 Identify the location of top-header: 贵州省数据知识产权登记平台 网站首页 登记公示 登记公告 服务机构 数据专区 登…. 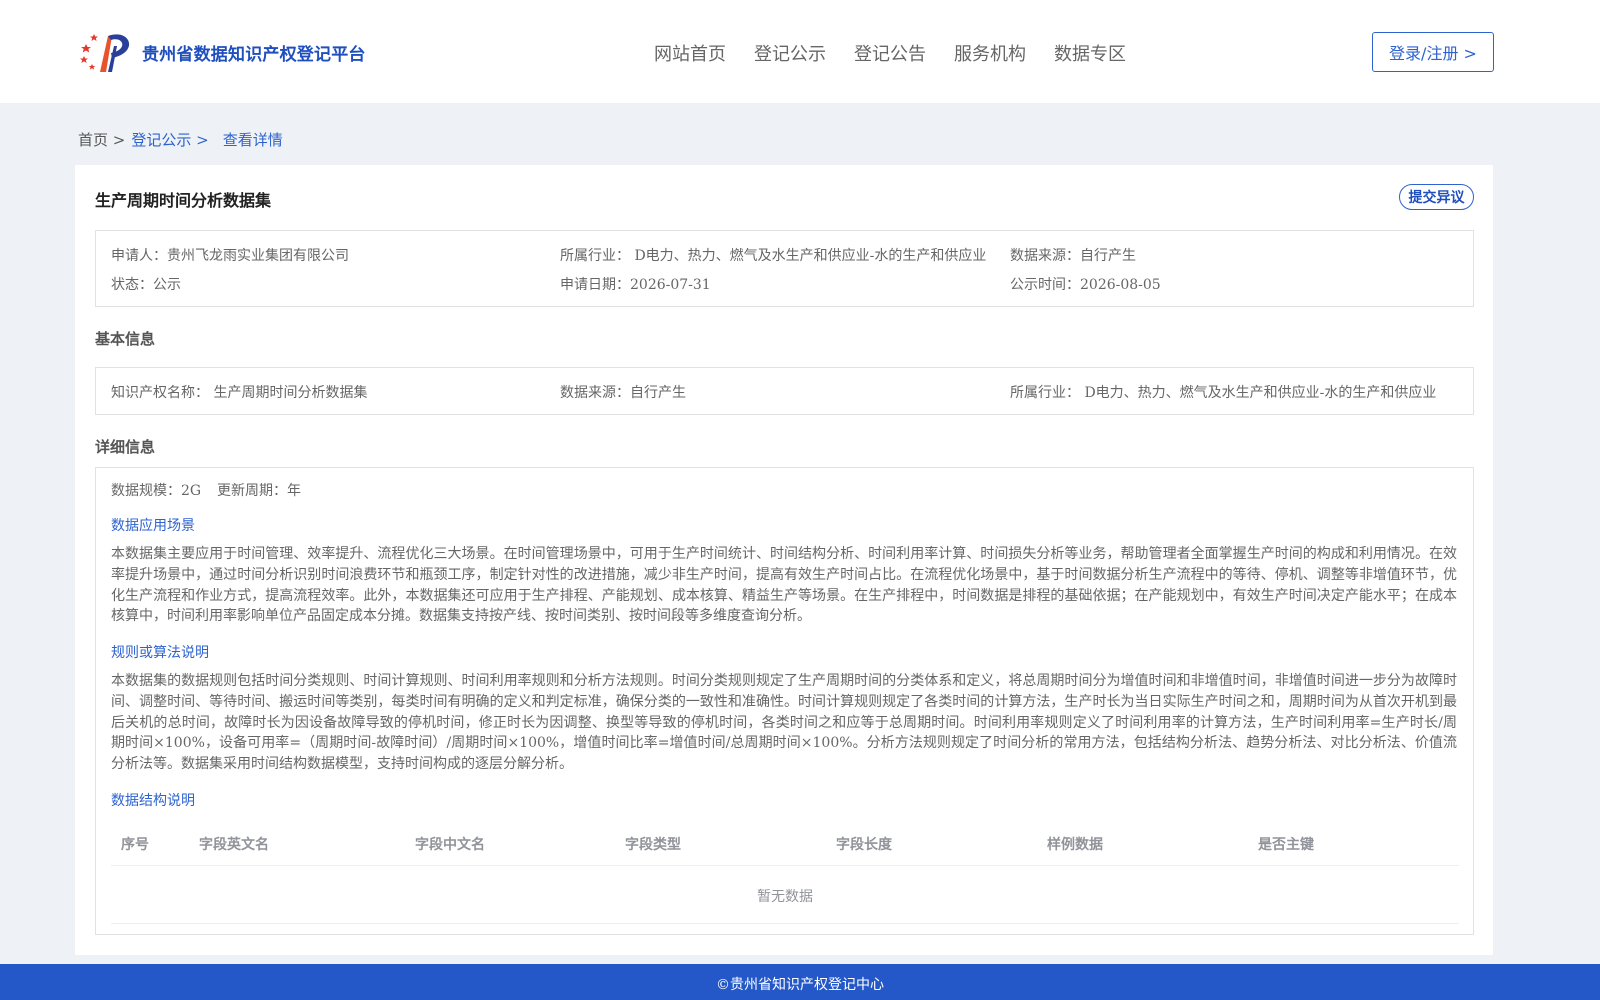
(800, 51).